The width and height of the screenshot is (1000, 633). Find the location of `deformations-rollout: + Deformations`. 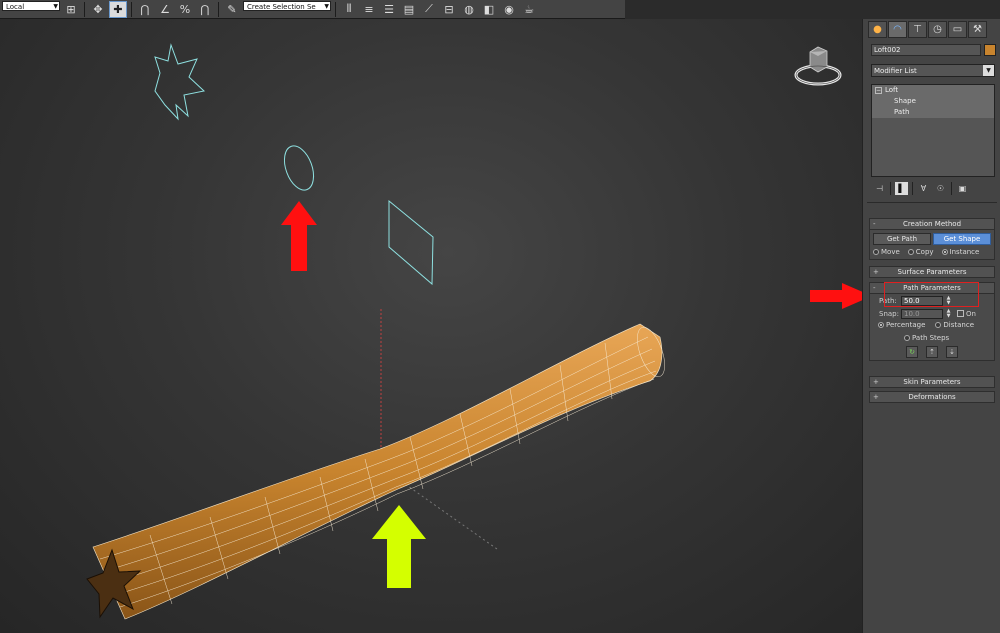

deformations-rollout: + Deformations is located at coordinates (932, 397).